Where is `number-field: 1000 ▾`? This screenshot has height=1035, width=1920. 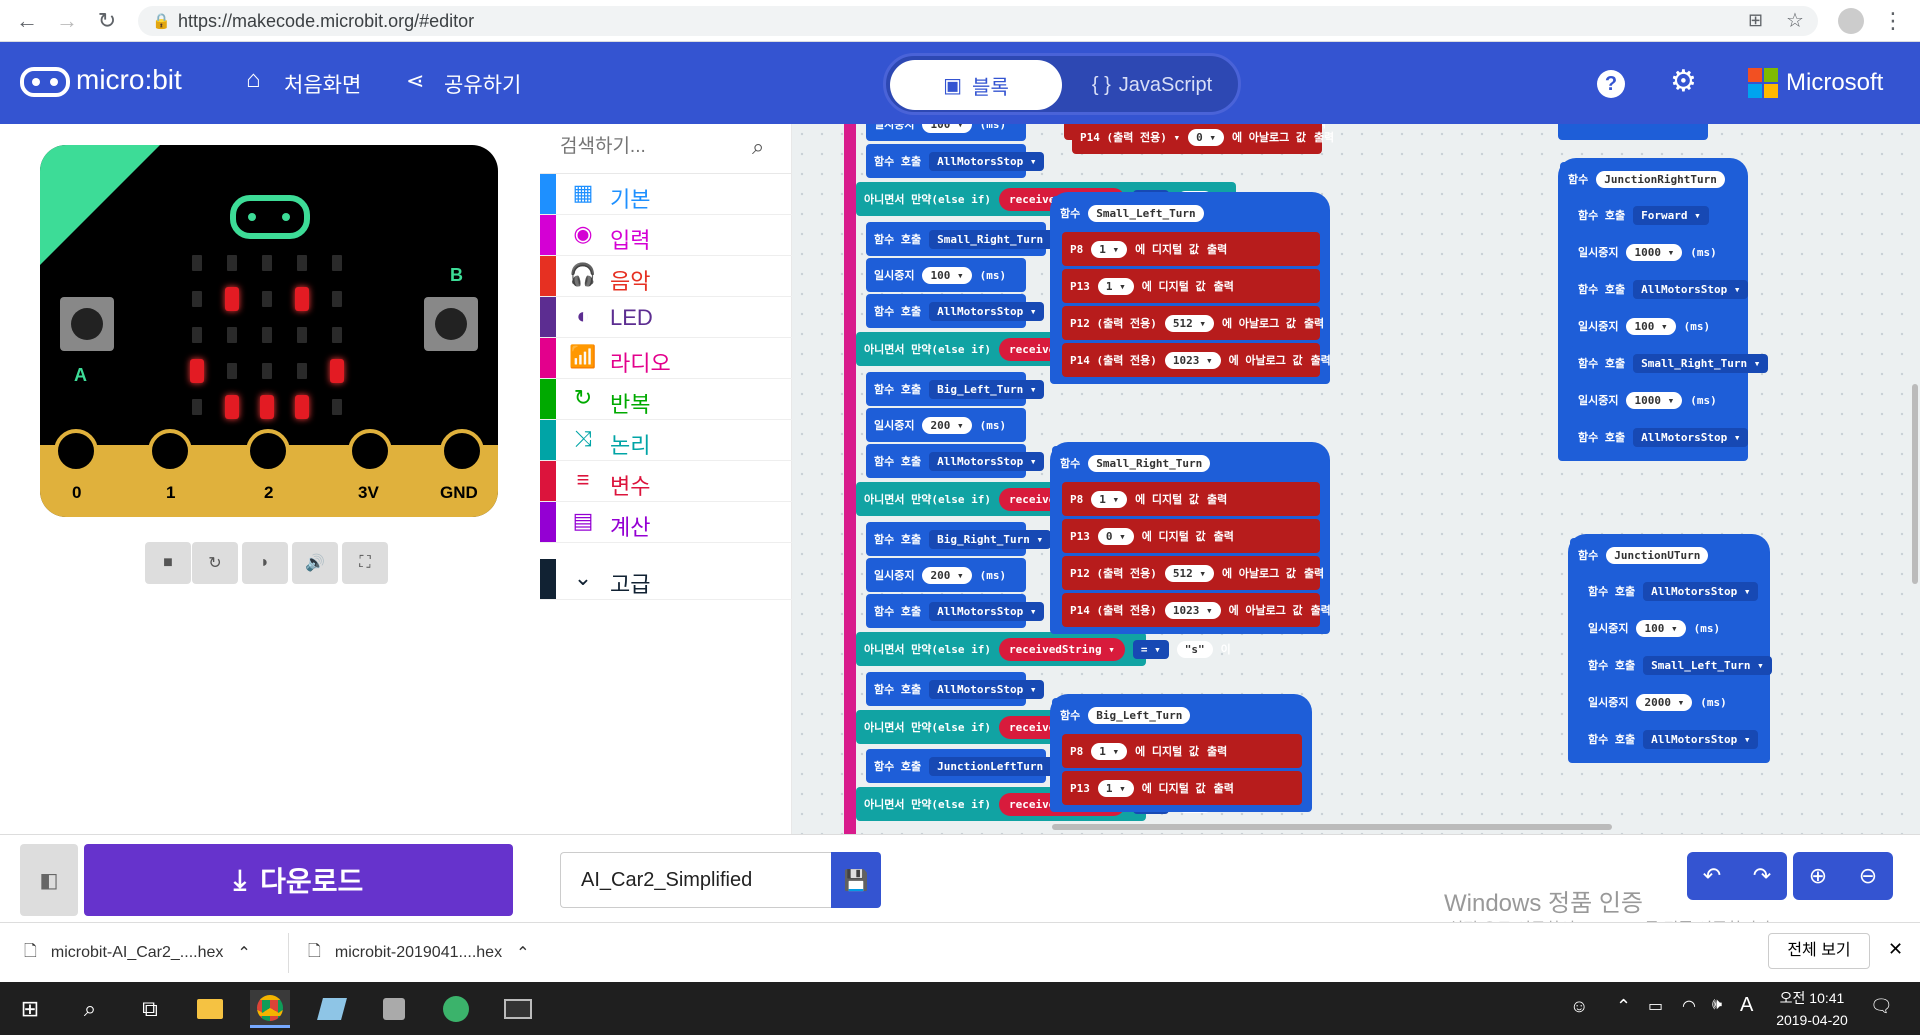
number-field: 1000 ▾ is located at coordinates (1654, 252).